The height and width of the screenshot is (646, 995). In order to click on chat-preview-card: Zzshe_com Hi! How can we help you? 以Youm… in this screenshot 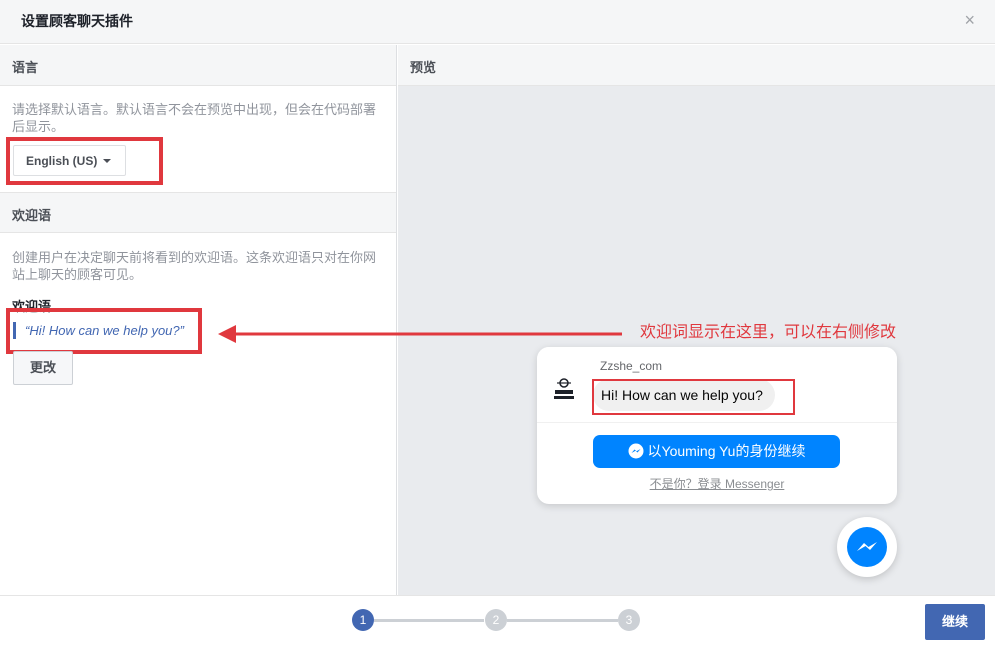, I will do `click(717, 425)`.